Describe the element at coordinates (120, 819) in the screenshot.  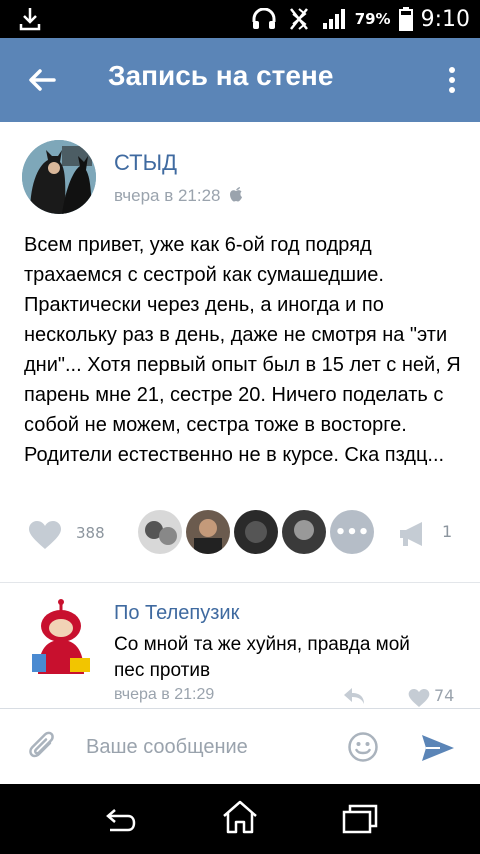
I see `nav-back-icon` at that location.